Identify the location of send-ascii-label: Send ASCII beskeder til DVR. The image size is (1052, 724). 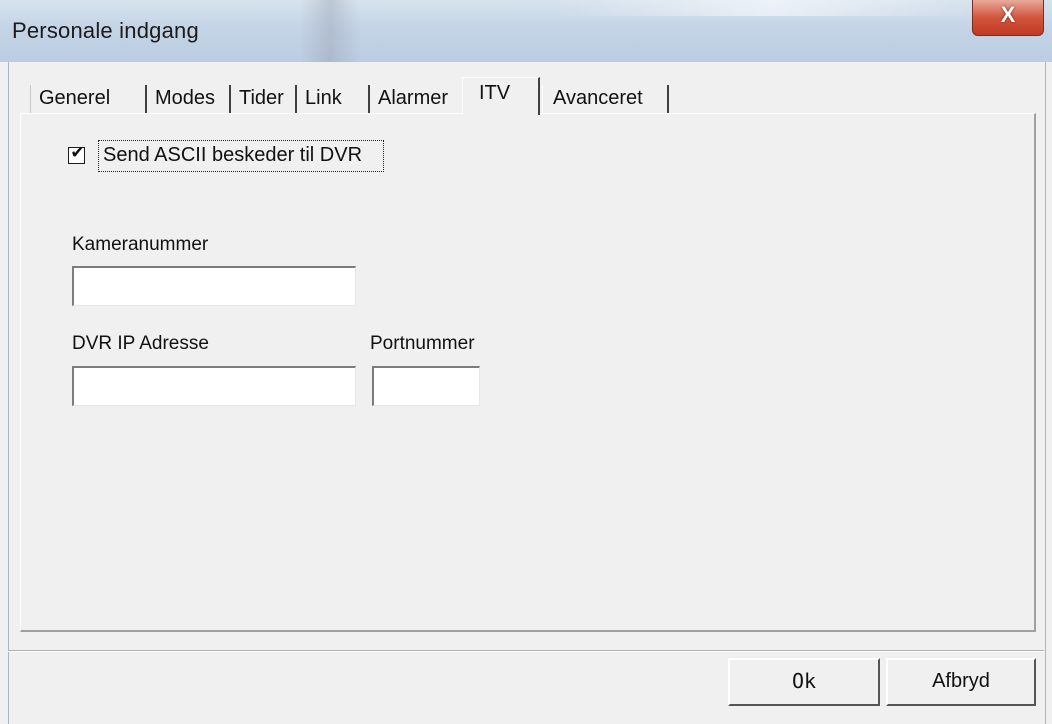
(241, 156).